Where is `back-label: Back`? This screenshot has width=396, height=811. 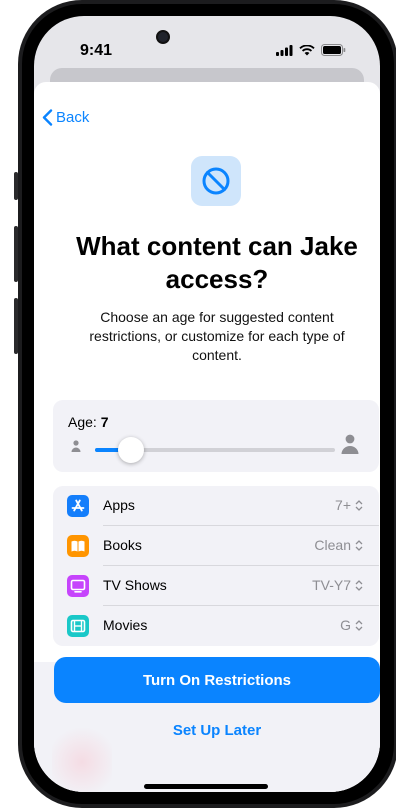
back-label: Back is located at coordinates (73, 117).